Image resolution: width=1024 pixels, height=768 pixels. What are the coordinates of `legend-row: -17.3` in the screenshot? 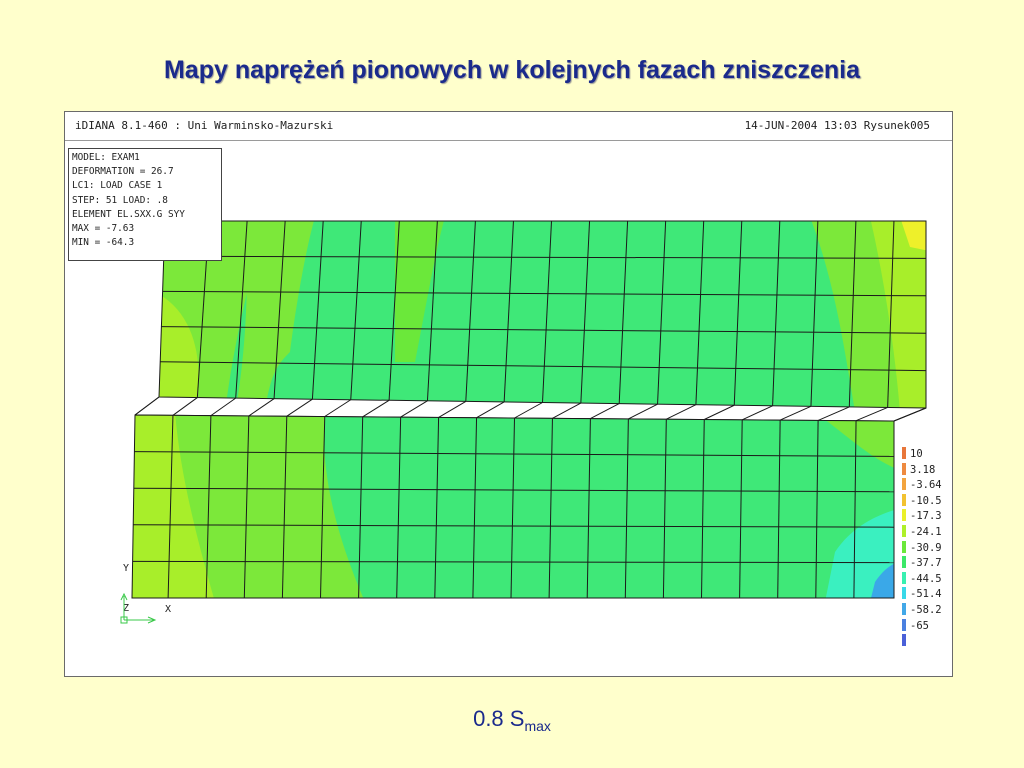 It's located at (927, 514).